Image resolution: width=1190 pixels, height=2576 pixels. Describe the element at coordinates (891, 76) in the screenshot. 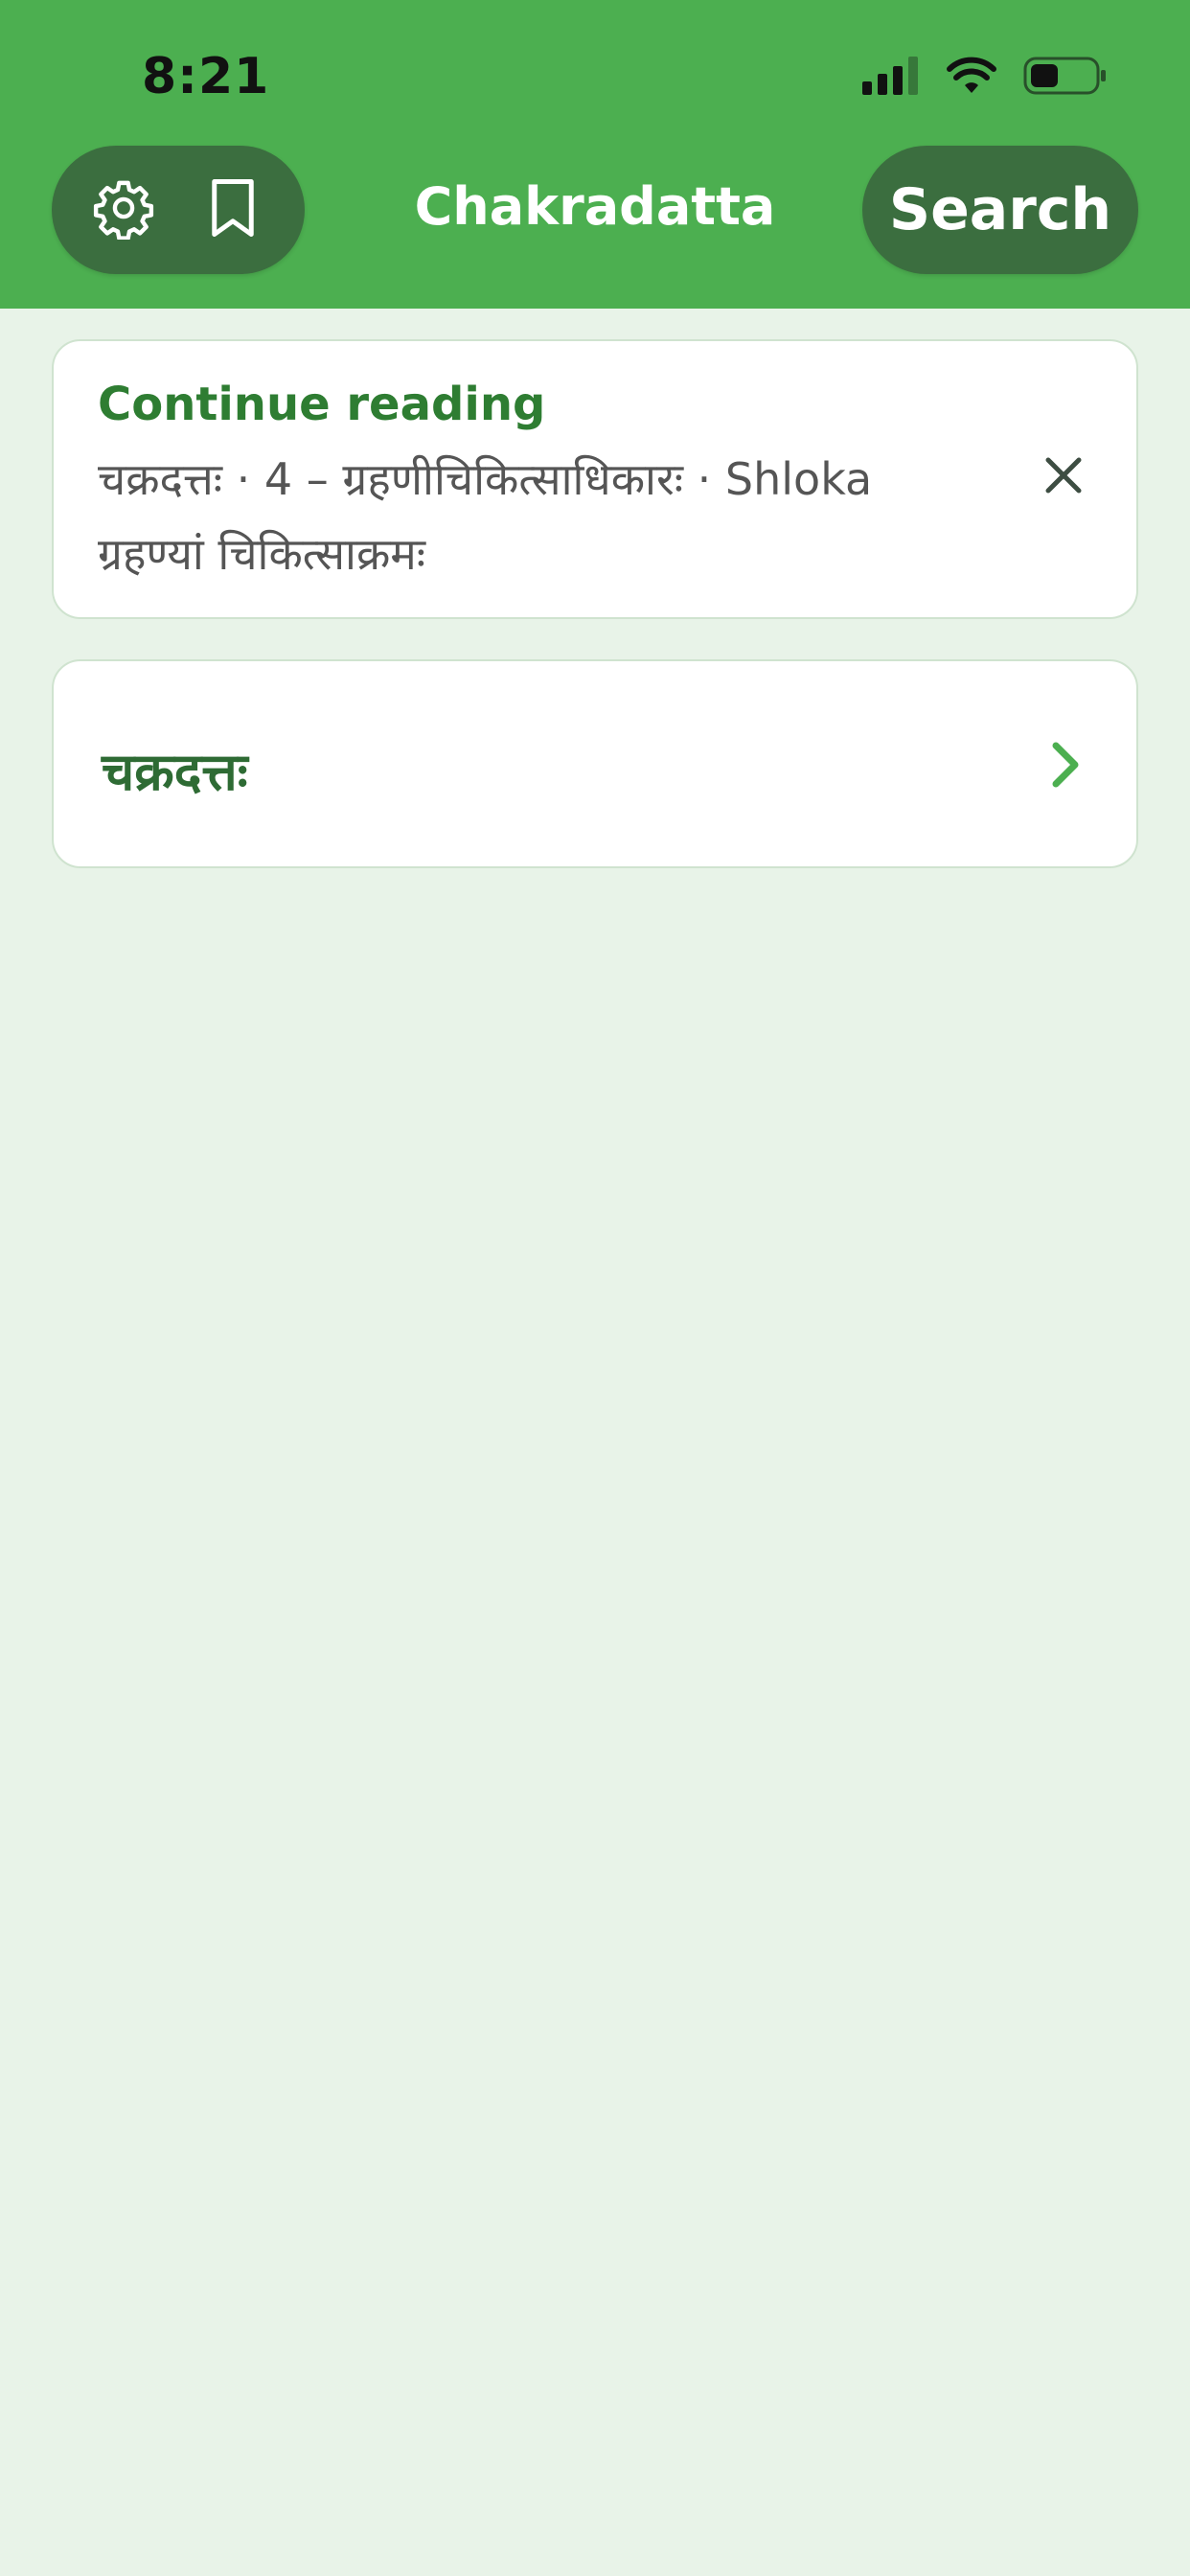

I see `cellular-signal-icon` at that location.